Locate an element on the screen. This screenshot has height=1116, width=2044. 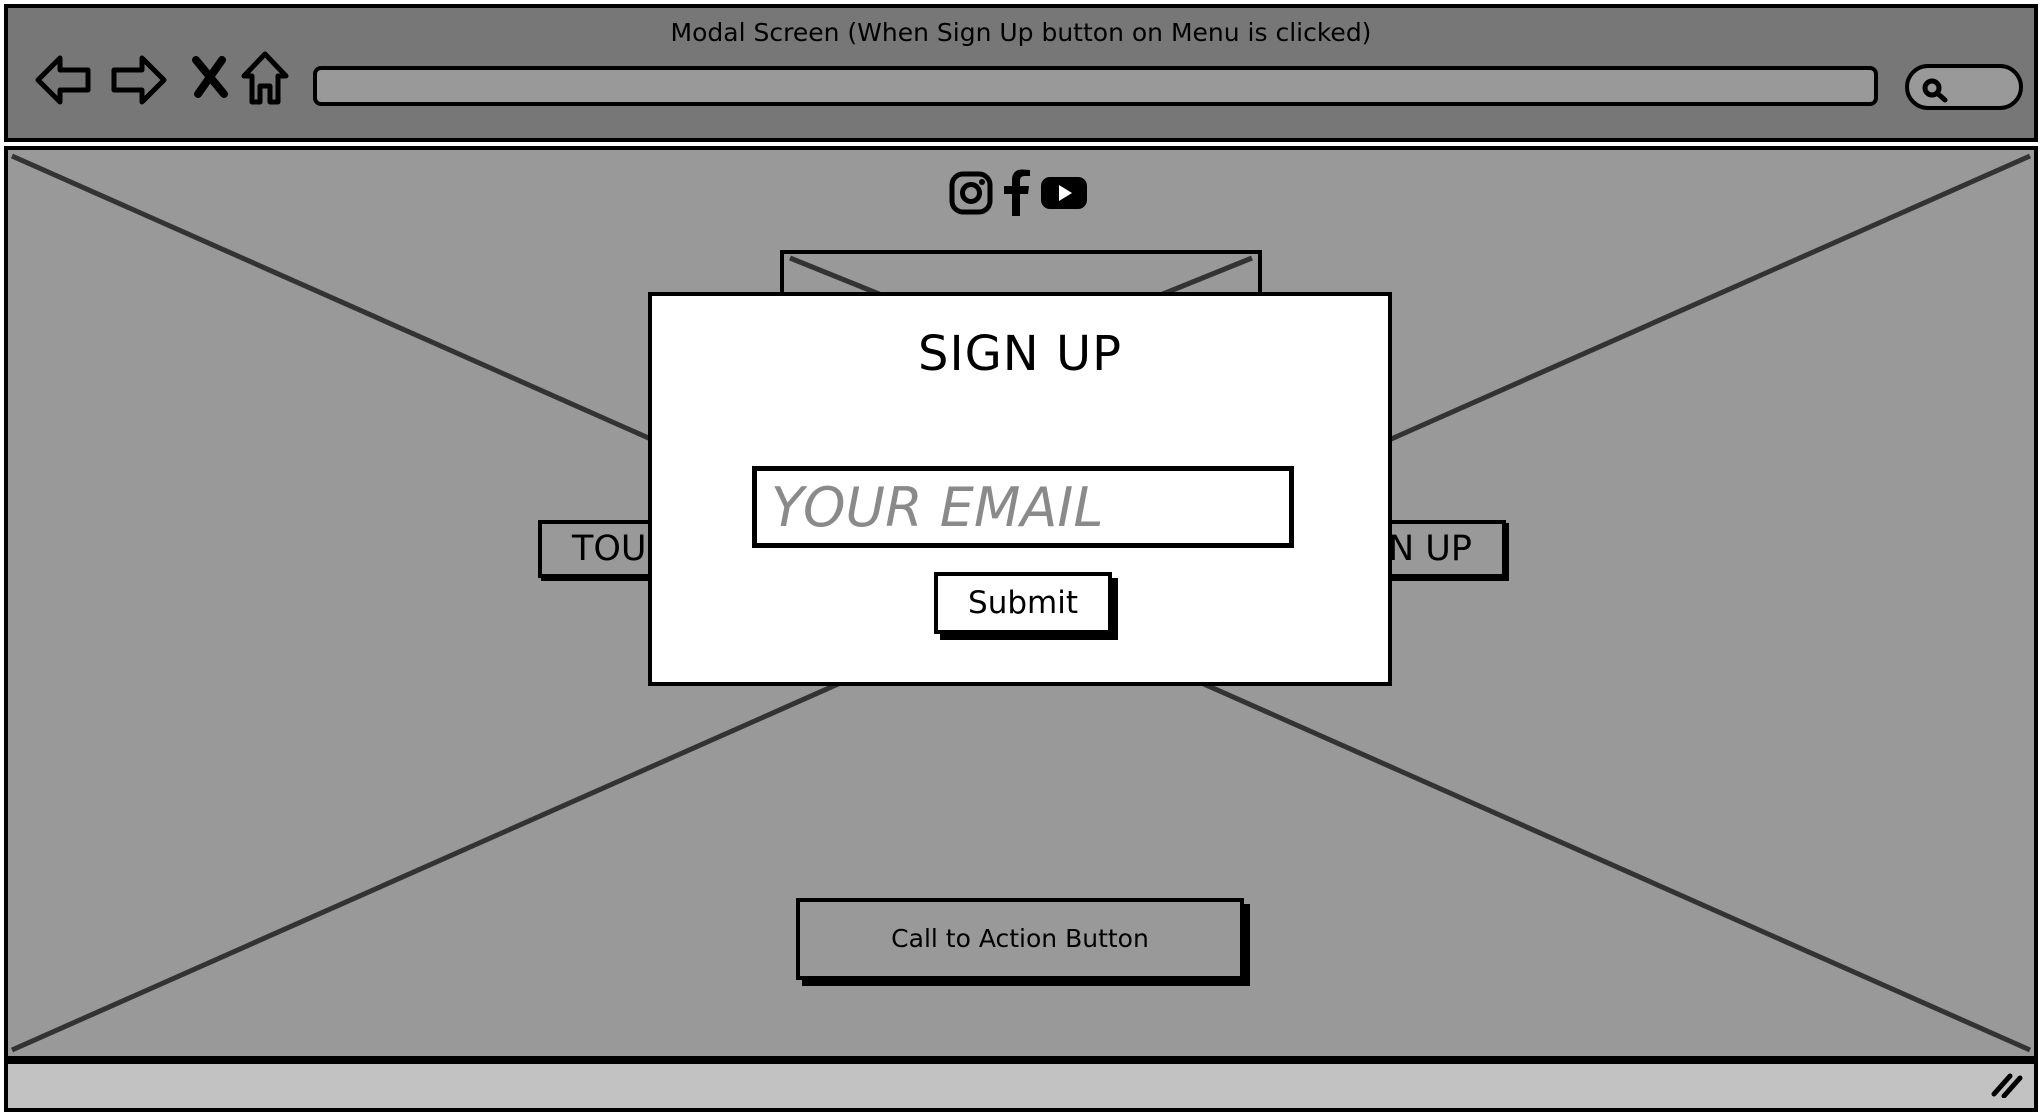
facebook-icon is located at coordinates (1017, 195).